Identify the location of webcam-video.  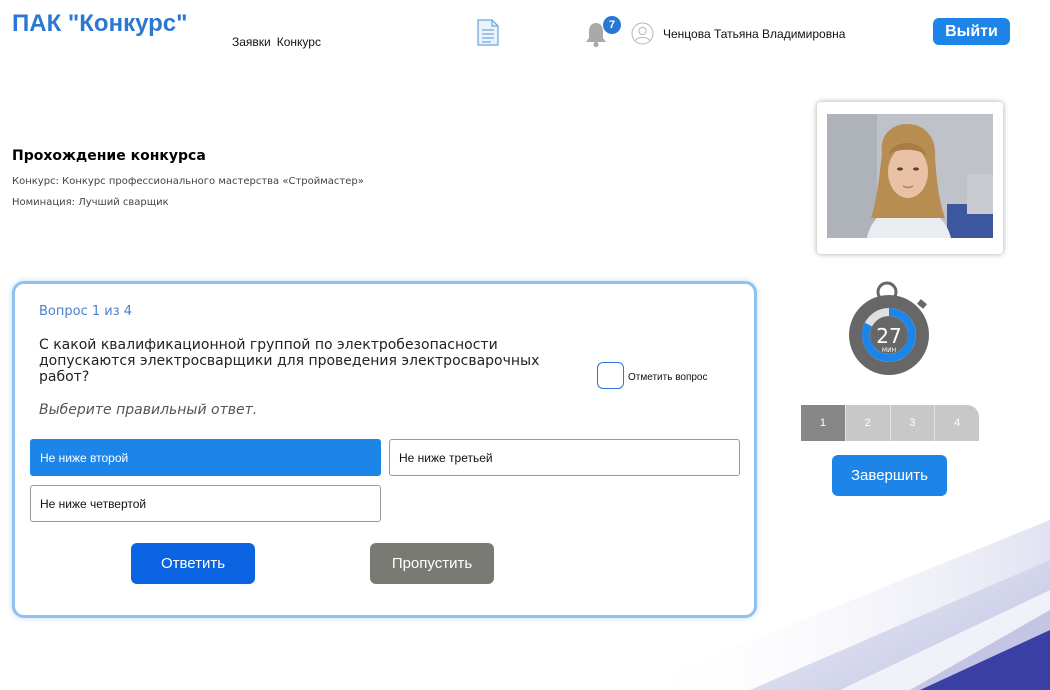
(910, 176).